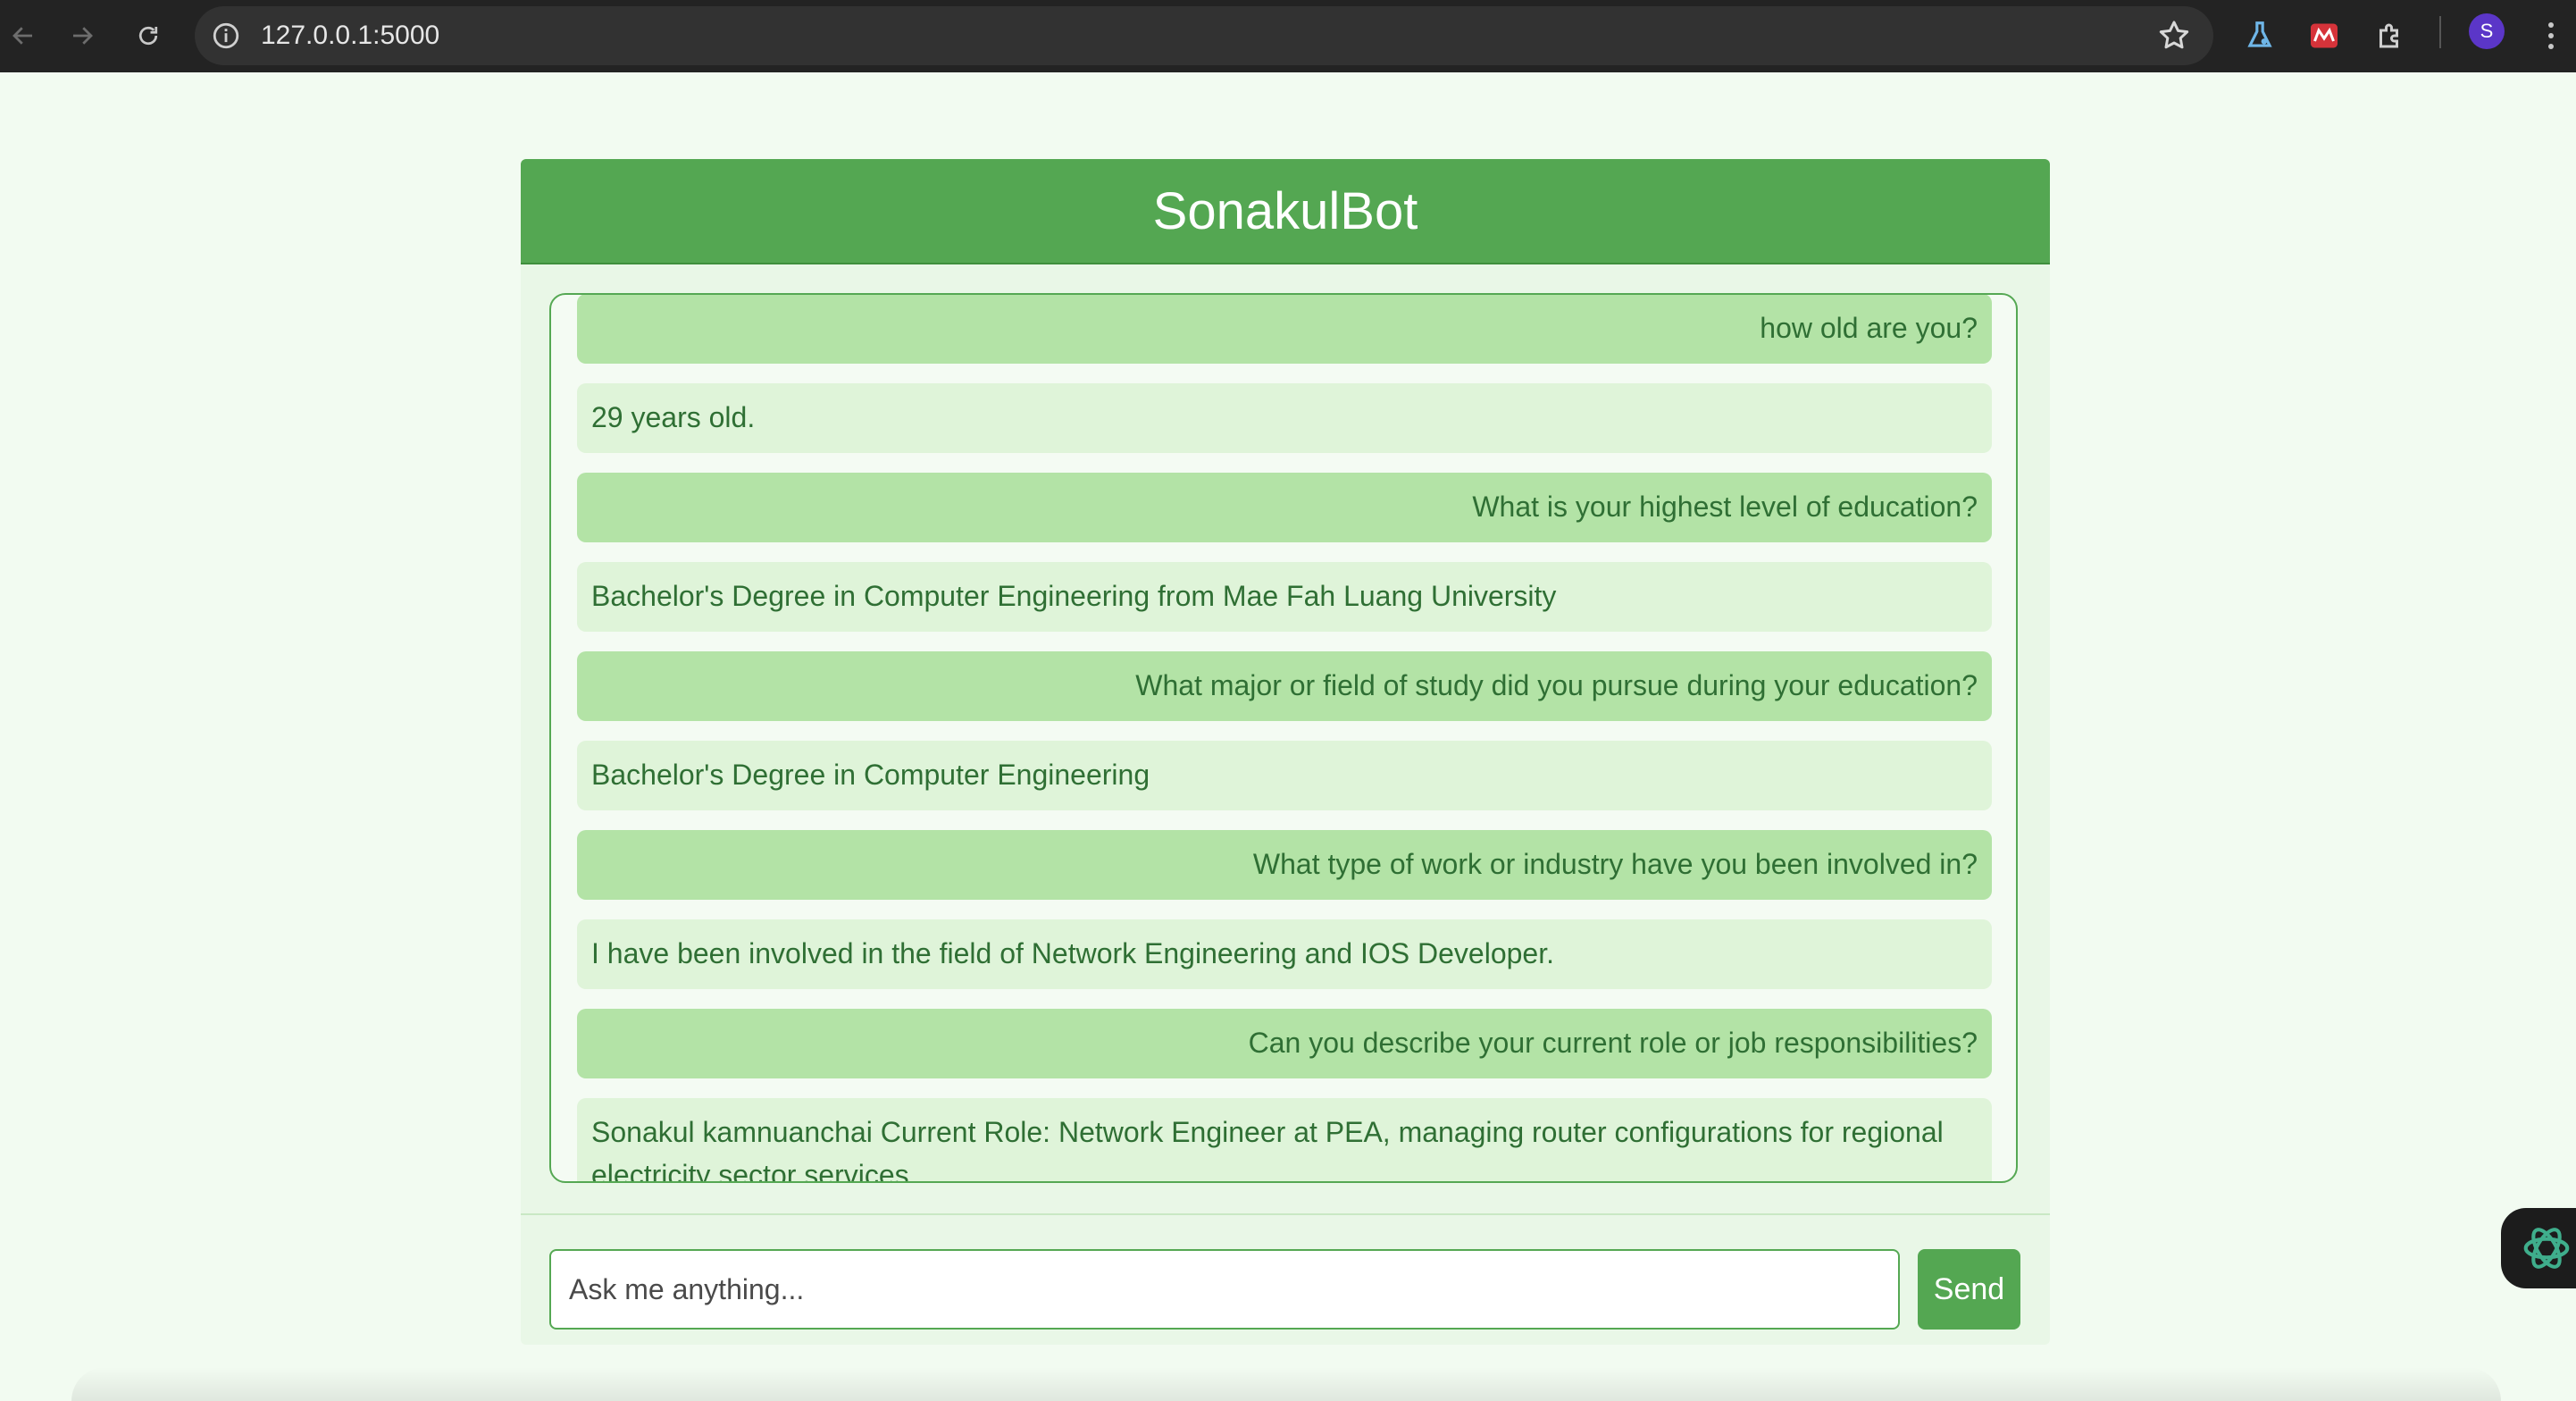 This screenshot has height=1401, width=2576. What do you see at coordinates (23, 36) in the screenshot?
I see `back-arrow-icon` at bounding box center [23, 36].